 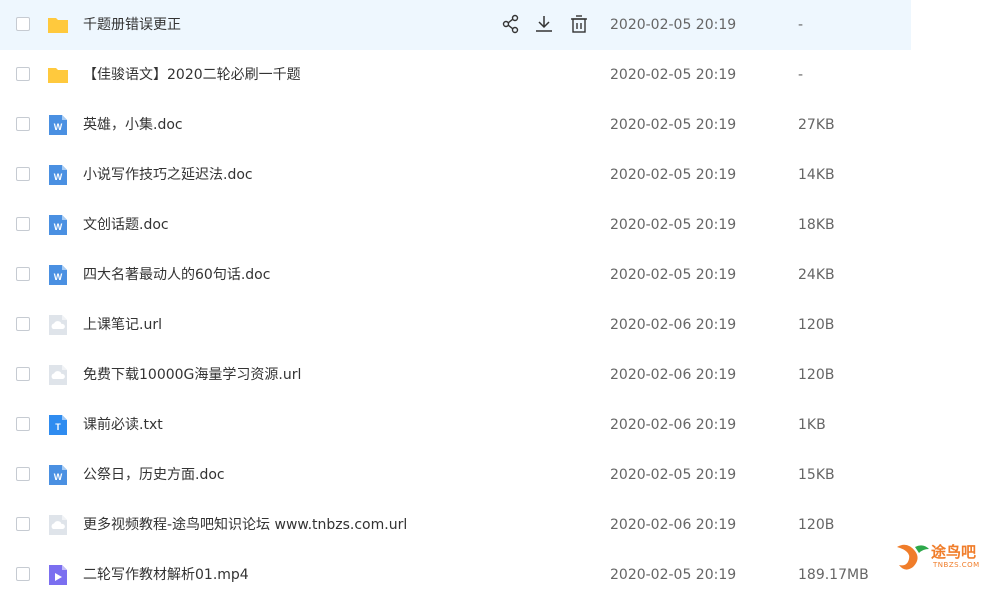 What do you see at coordinates (816, 275) in the screenshot?
I see `file-size: 24KB` at bounding box center [816, 275].